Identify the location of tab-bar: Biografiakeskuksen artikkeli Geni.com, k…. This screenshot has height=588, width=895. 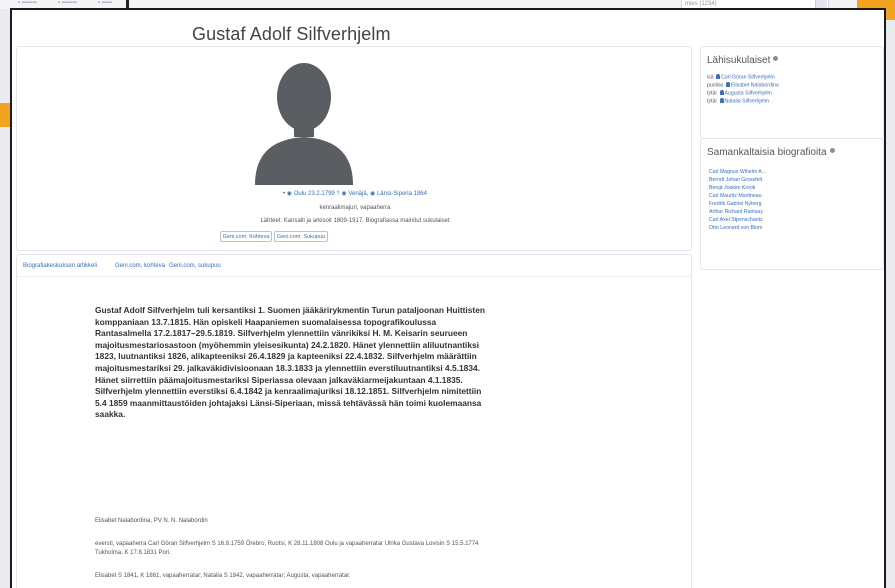
(355, 266).